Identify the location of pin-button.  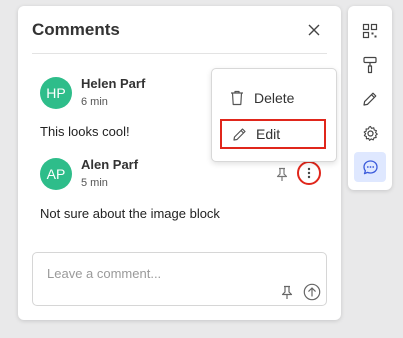
(287, 292).